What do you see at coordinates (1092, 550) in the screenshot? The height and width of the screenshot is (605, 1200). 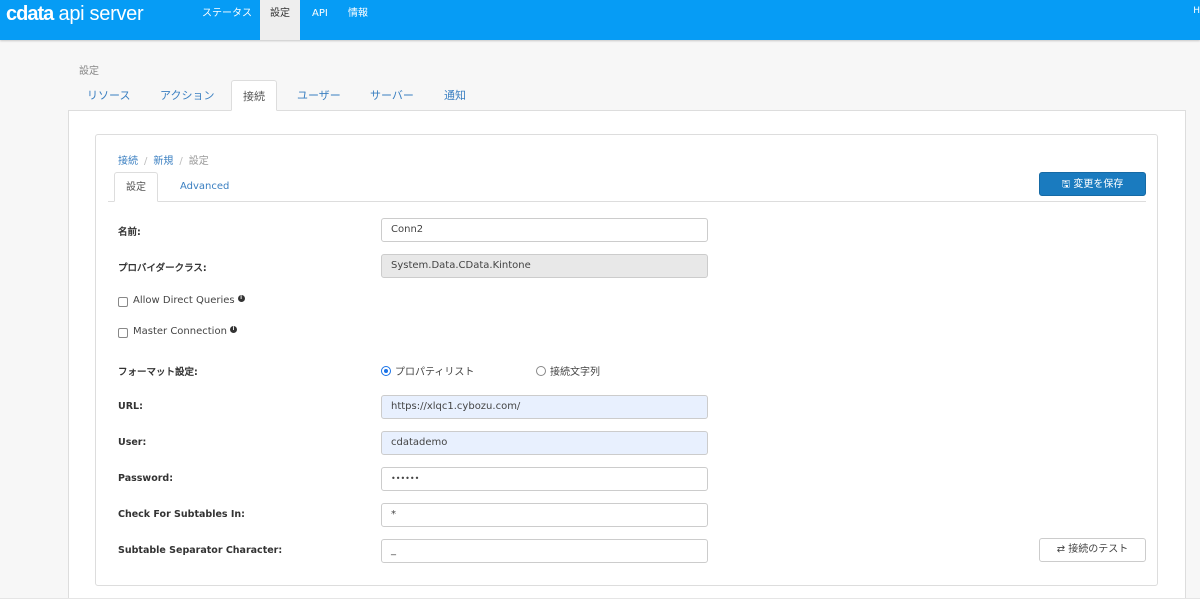 I see `test-connection-button: ⇄ 接続のテスト` at bounding box center [1092, 550].